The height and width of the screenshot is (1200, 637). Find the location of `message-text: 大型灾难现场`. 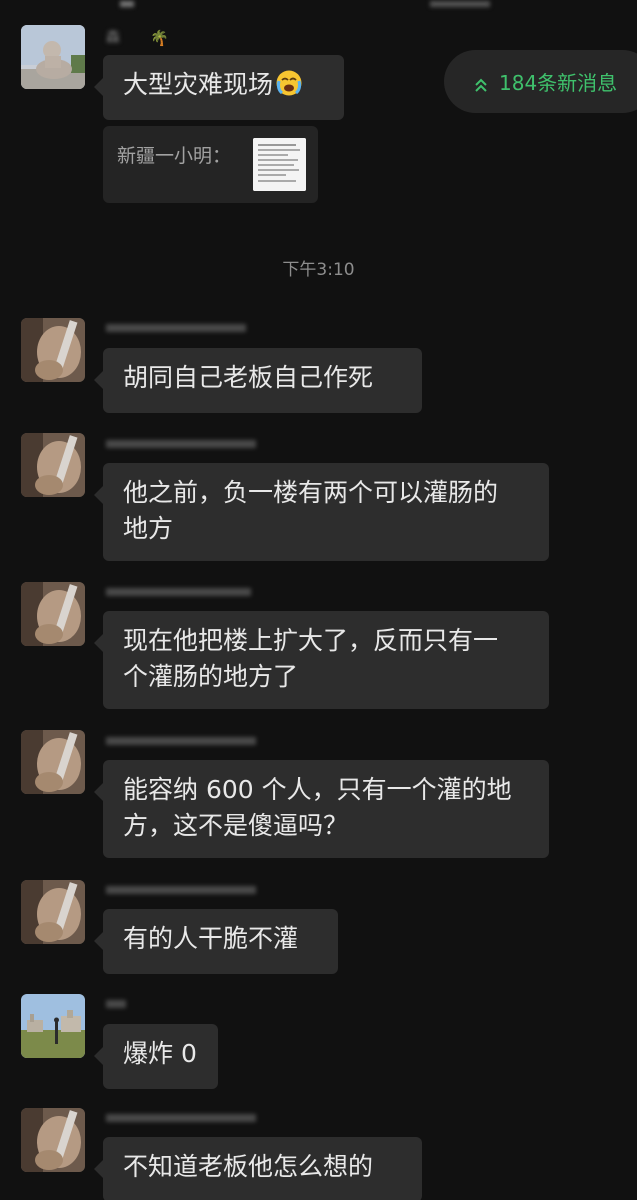

message-text: 大型灾难现场 is located at coordinates (198, 84).